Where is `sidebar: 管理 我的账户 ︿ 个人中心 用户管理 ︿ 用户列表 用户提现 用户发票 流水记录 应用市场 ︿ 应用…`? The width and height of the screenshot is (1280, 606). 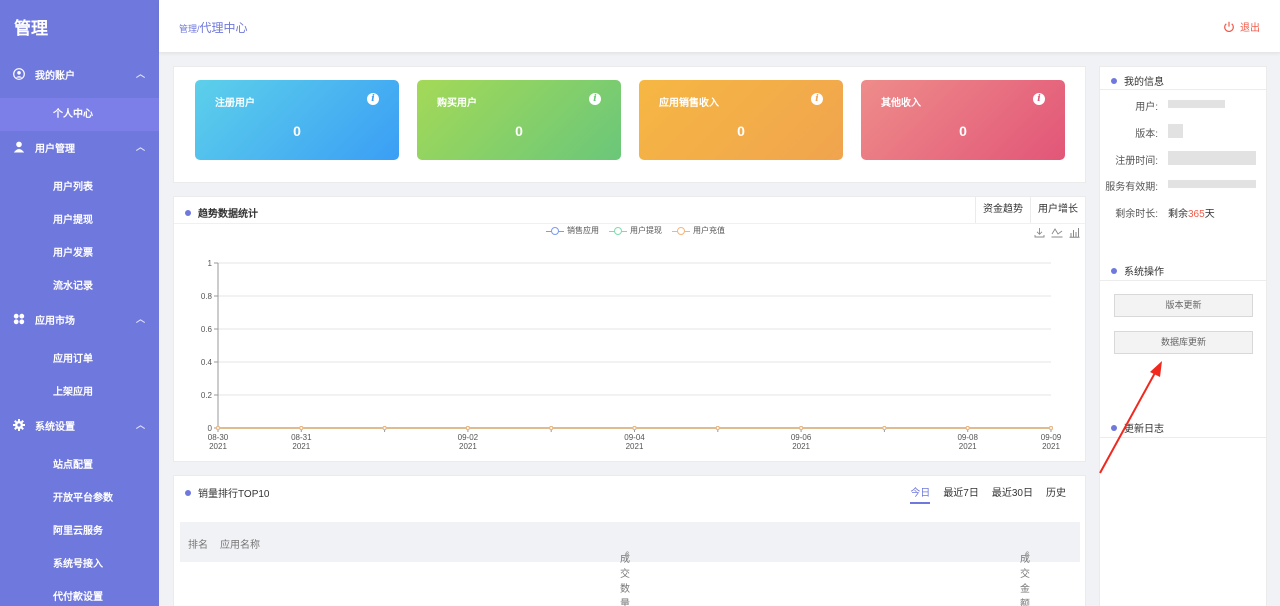
sidebar: 管理 我的账户 ︿ 个人中心 用户管理 ︿ 用户列表 用户提现 用户发票 流水记录 应用市场 ︿ 应用… is located at coordinates (79, 303).